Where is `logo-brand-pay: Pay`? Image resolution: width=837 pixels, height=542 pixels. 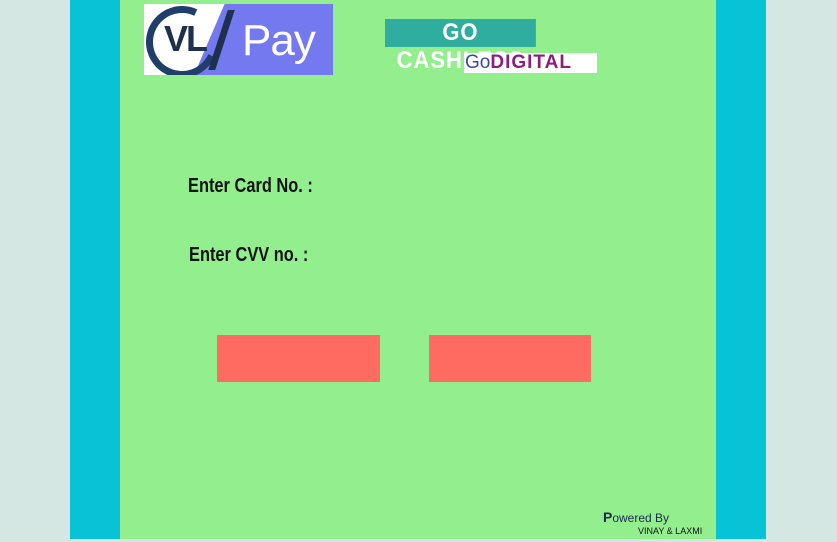
logo-brand-pay: Pay is located at coordinates (279, 40).